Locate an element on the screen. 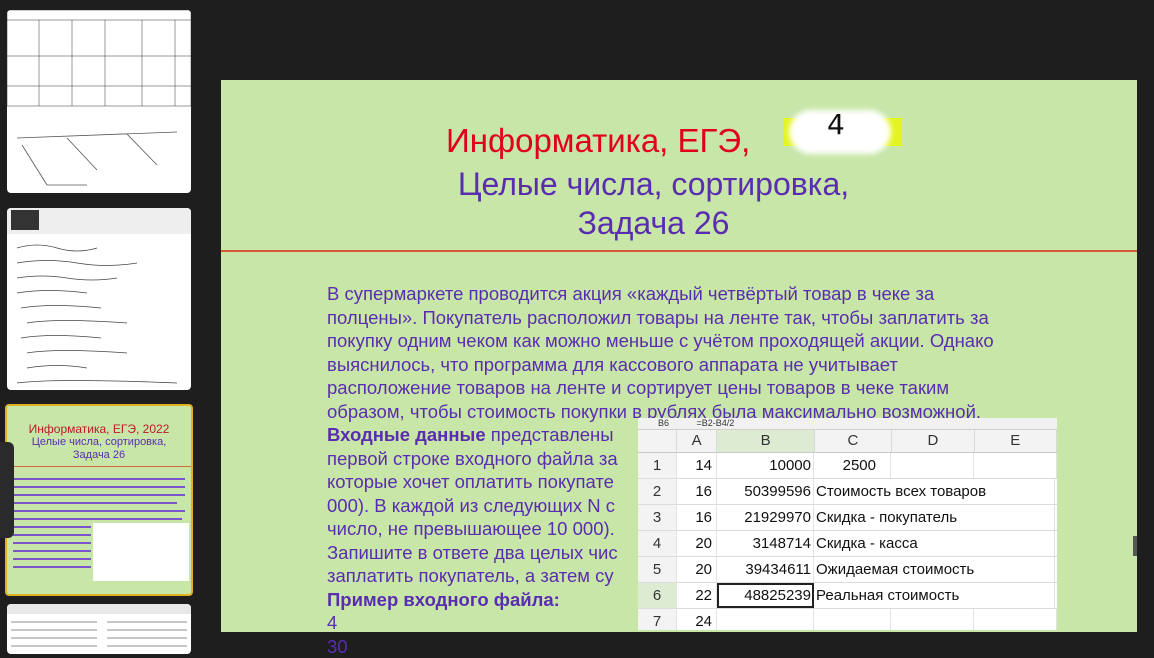  cell: 2500 is located at coordinates (852, 465).